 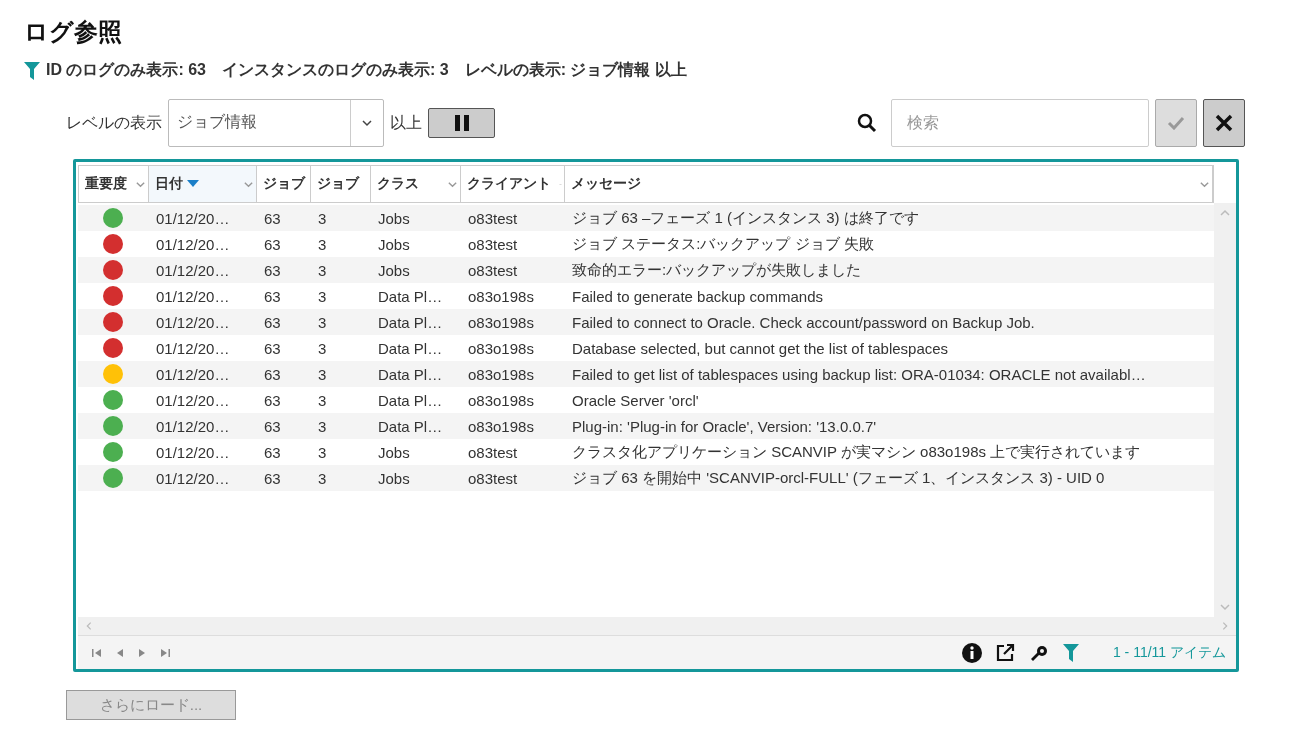 What do you see at coordinates (971, 652) in the screenshot?
I see `info-icon` at bounding box center [971, 652].